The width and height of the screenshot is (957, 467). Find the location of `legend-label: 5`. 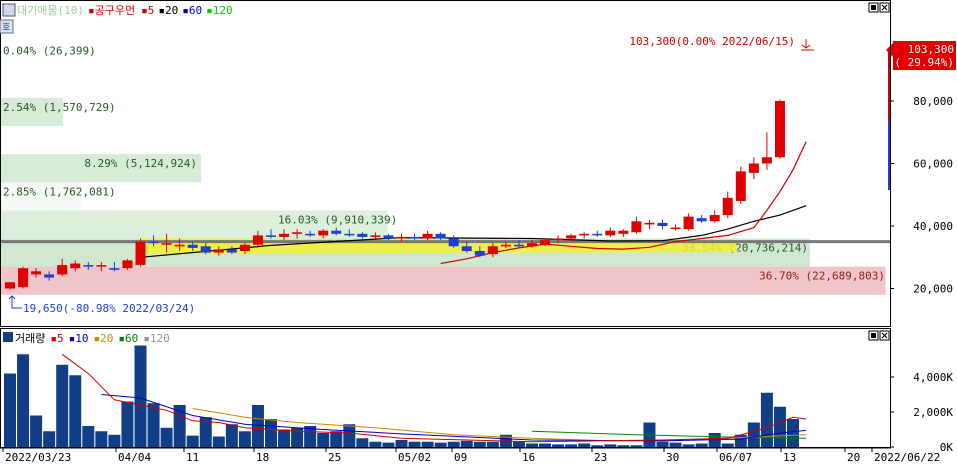

legend-label: 5 is located at coordinates (151, 10).